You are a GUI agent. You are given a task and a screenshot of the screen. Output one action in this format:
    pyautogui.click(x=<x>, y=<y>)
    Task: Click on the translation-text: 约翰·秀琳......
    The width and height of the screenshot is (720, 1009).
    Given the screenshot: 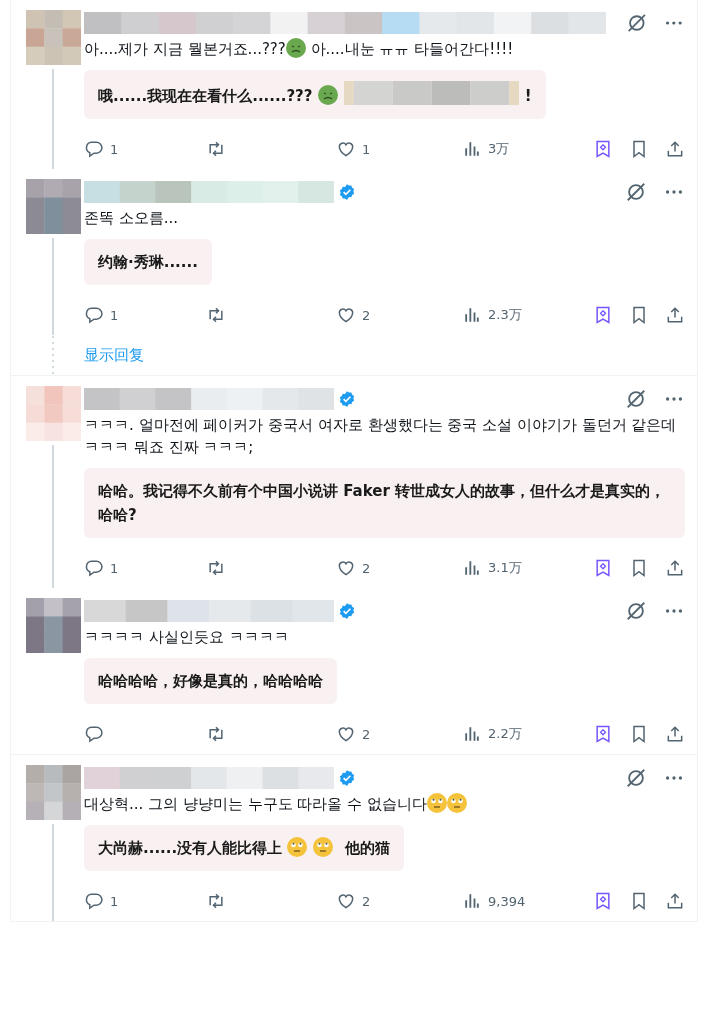 What is the action you would take?
    pyautogui.click(x=148, y=262)
    